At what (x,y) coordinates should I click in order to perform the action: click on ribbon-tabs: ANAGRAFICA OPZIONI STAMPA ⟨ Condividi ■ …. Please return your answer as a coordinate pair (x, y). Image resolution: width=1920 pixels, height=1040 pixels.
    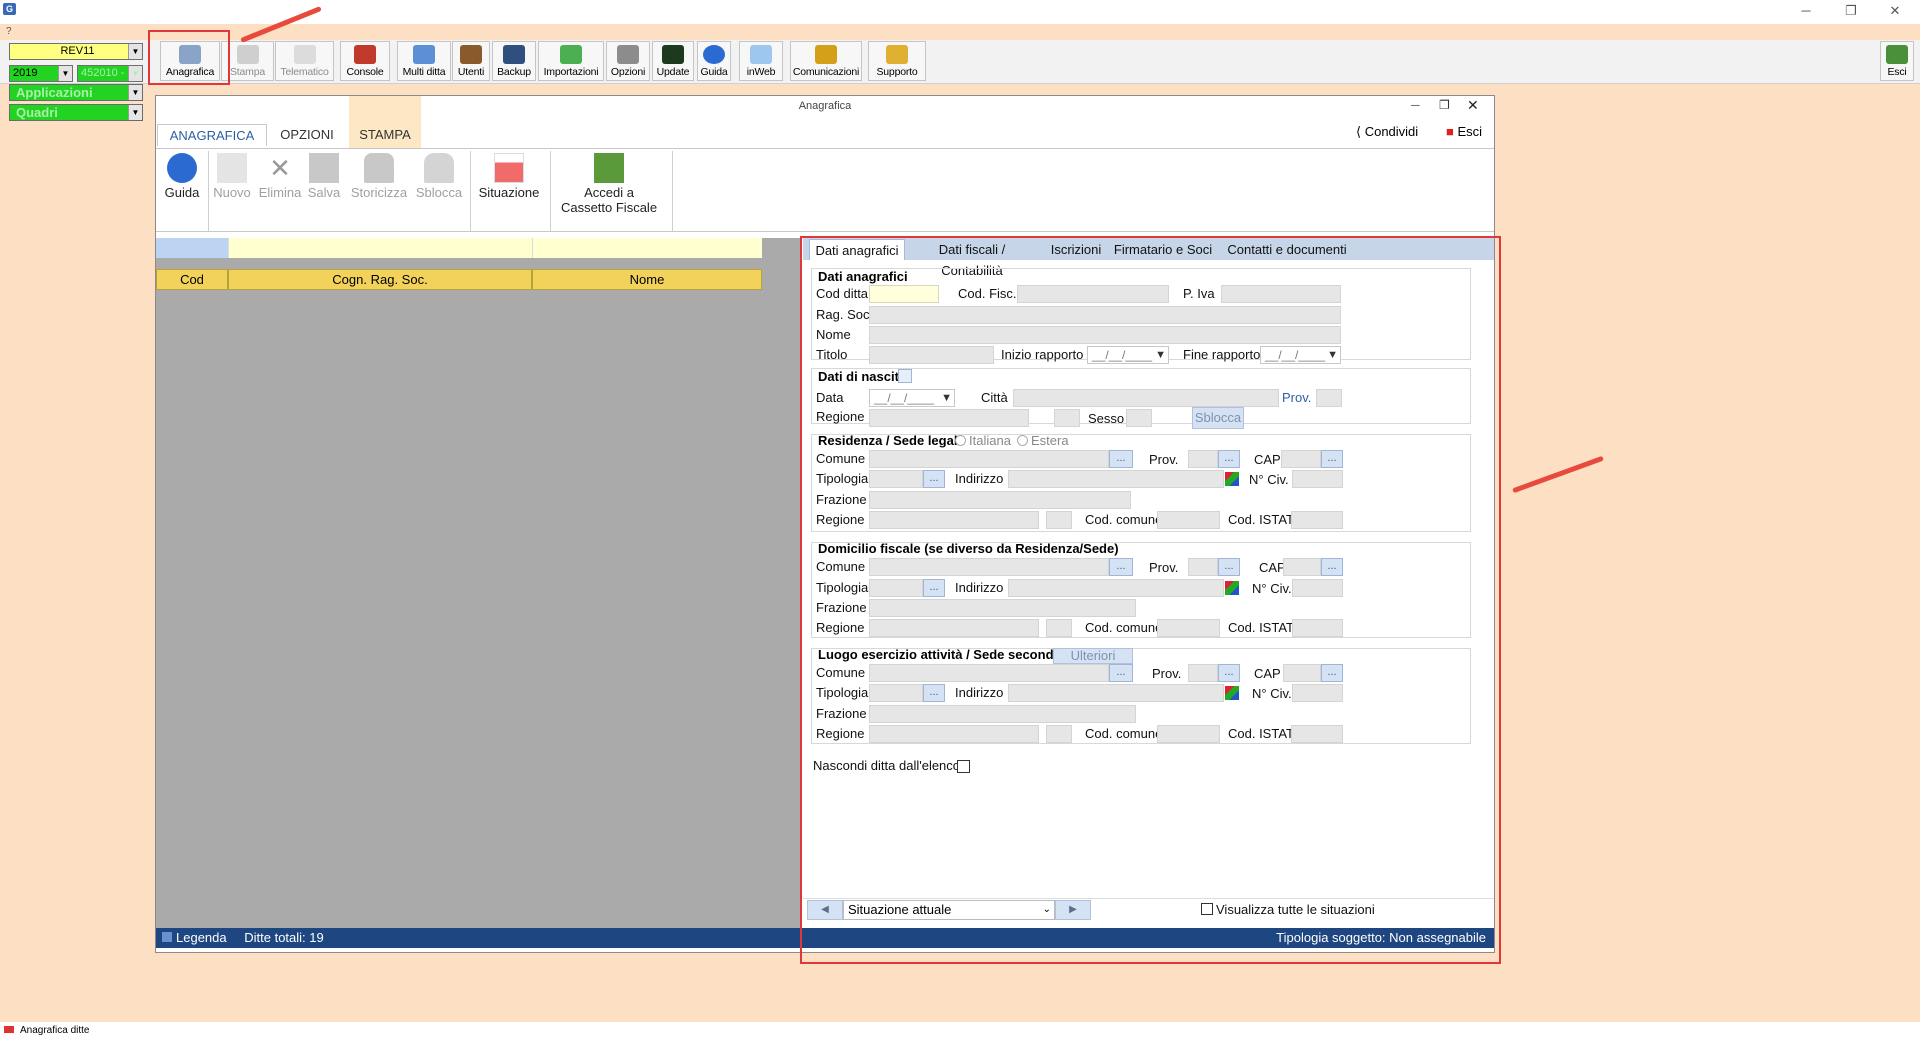
    Looking at the image, I should click on (825, 122).